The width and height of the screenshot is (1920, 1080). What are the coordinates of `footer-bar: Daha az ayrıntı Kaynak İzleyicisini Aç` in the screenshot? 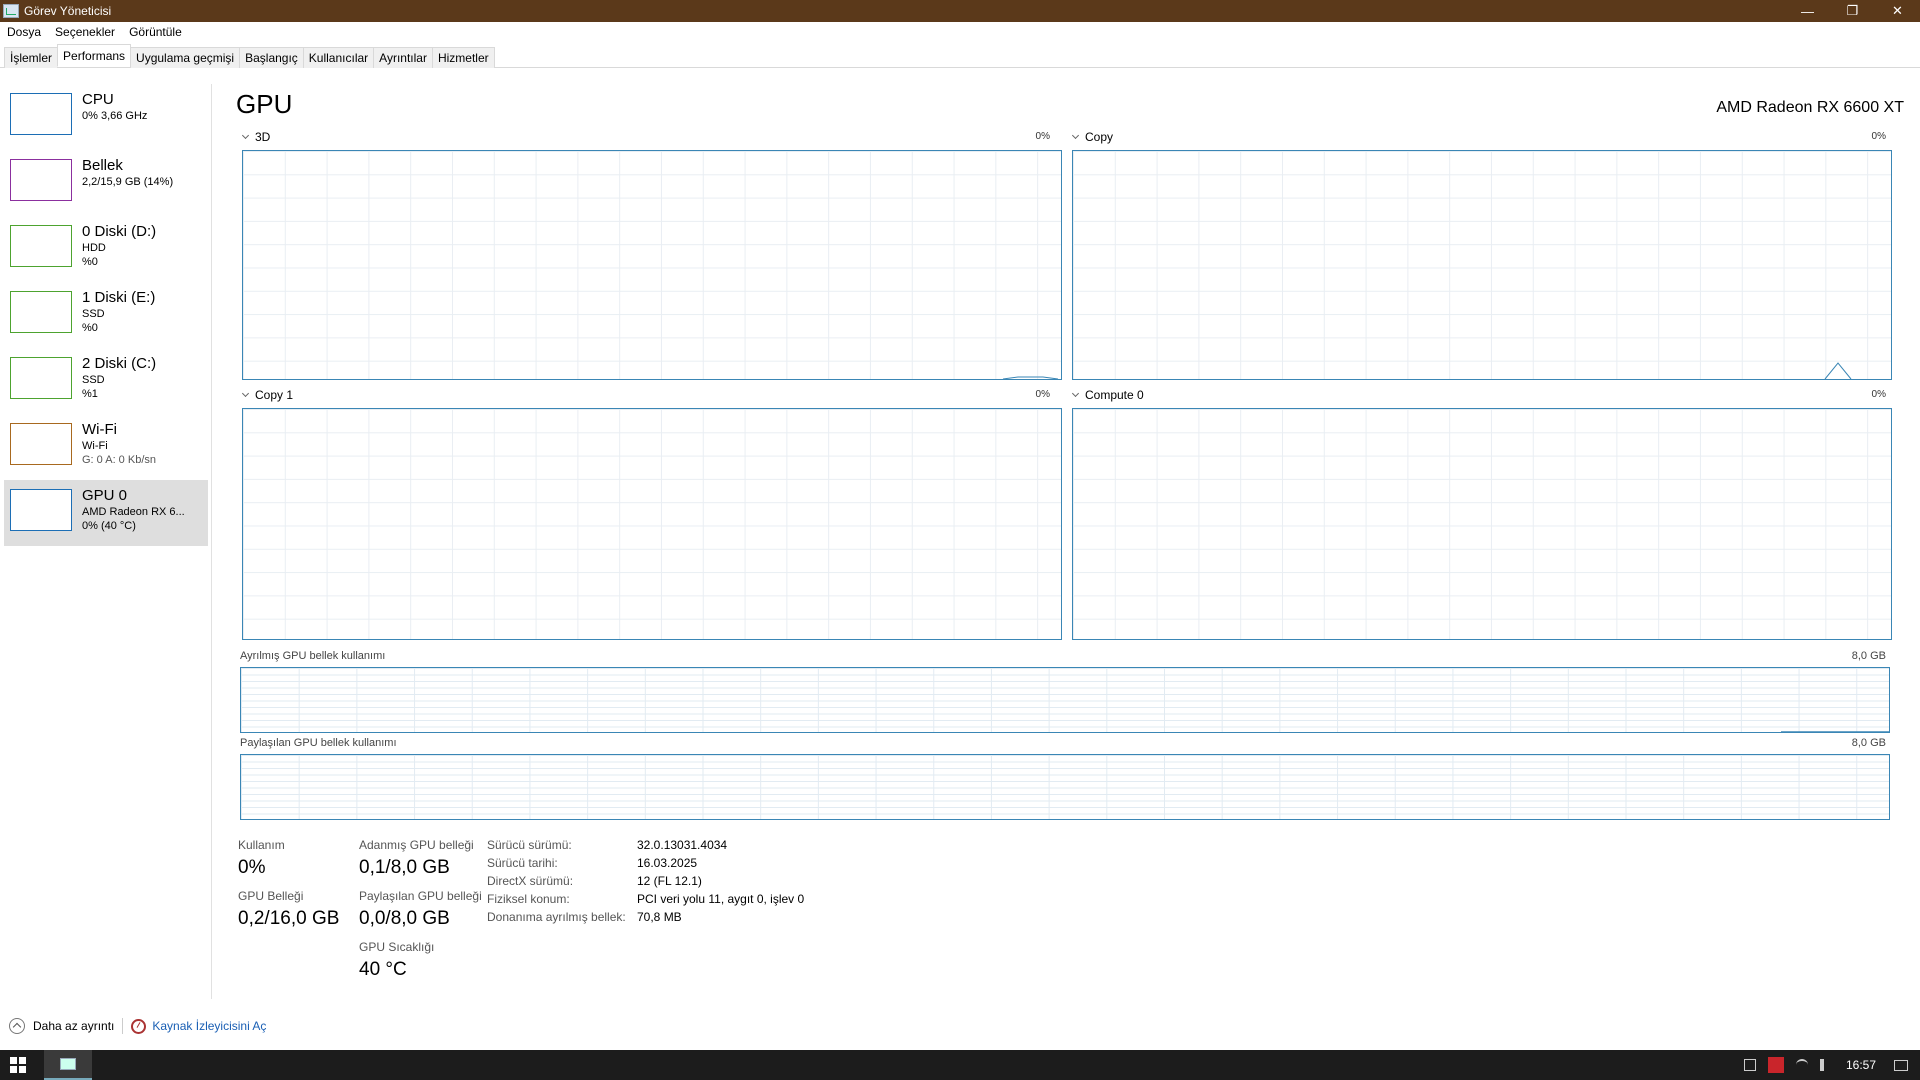 It's located at (960, 1026).